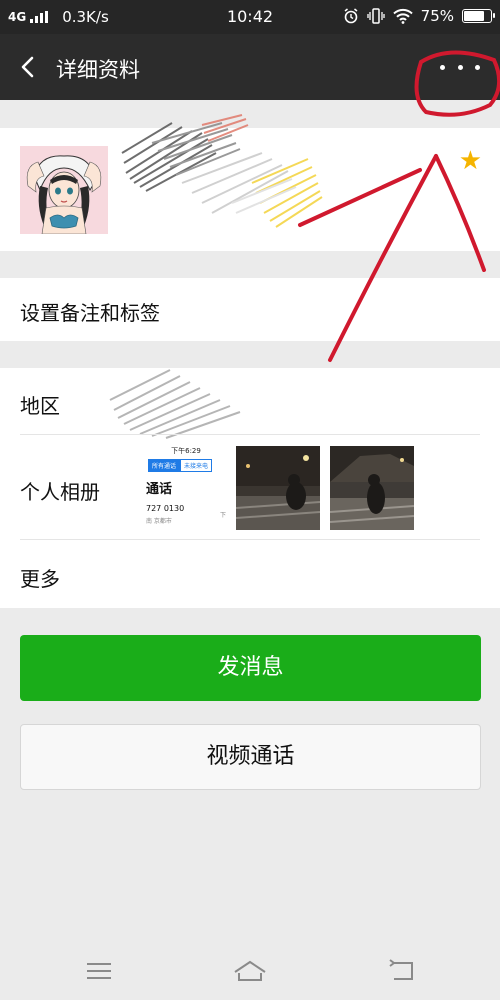 The image size is (500, 1000). Describe the element at coordinates (159, 489) in the screenshot. I see `thumb-heading: 通话` at that location.